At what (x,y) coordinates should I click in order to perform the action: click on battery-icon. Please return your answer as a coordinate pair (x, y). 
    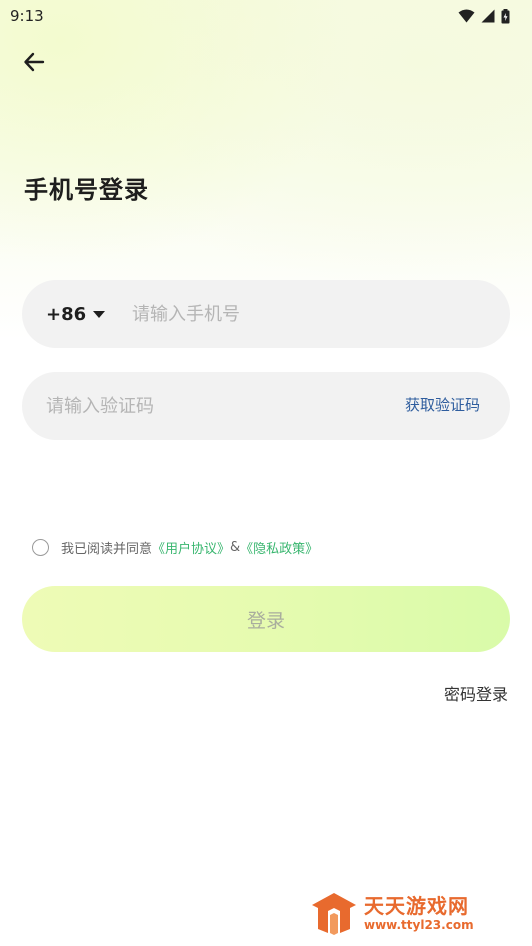
    Looking at the image, I should click on (505, 15).